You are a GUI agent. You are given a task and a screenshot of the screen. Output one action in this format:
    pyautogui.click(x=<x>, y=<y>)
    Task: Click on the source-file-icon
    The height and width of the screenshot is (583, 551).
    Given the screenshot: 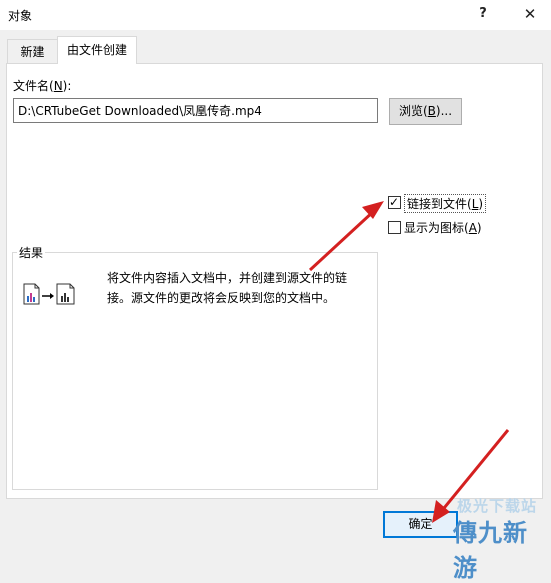 What is the action you would take?
    pyautogui.click(x=31, y=294)
    